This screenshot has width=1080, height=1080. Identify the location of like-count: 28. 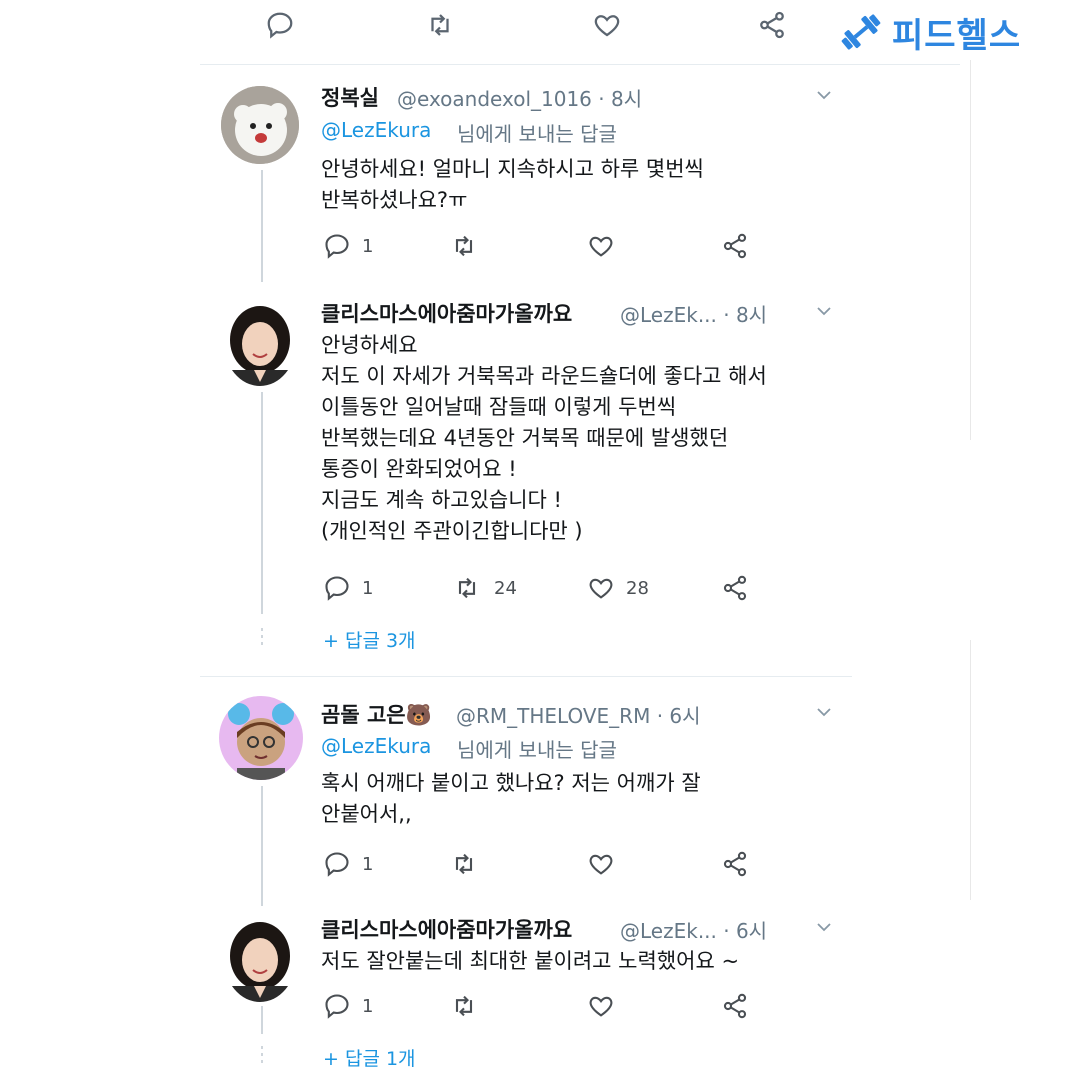
(637, 588).